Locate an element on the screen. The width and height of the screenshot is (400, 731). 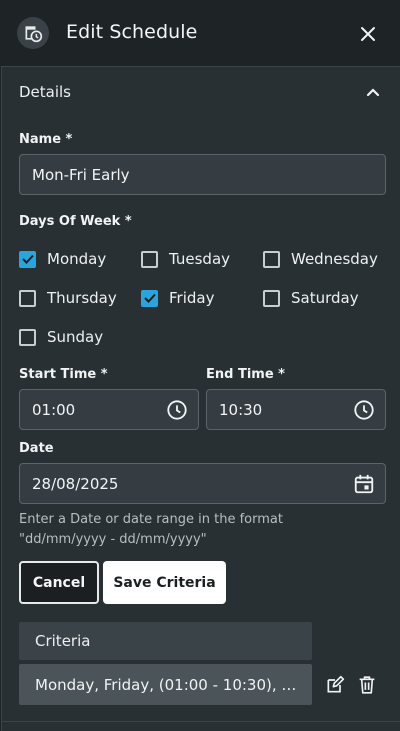
date-value: 28/08/2025 is located at coordinates (75, 483).